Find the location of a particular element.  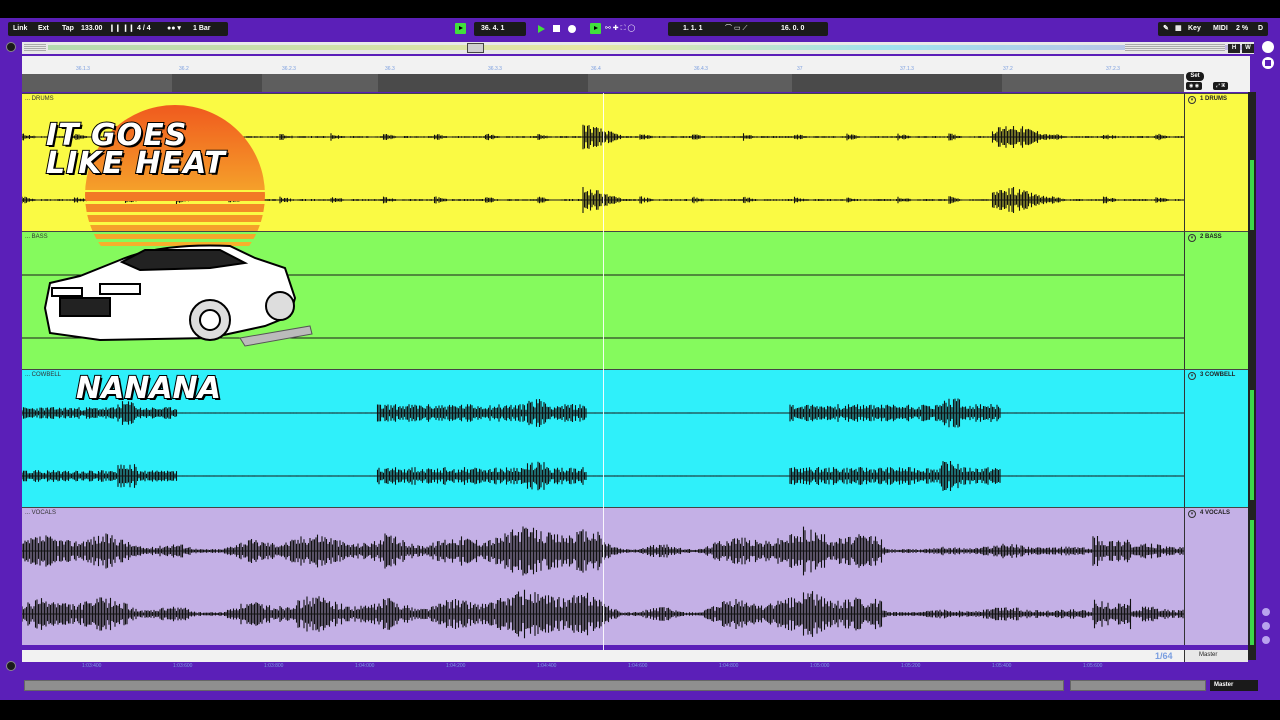

loop-switches-icon: ⌒ ▭ ⟋ is located at coordinates (736, 29).